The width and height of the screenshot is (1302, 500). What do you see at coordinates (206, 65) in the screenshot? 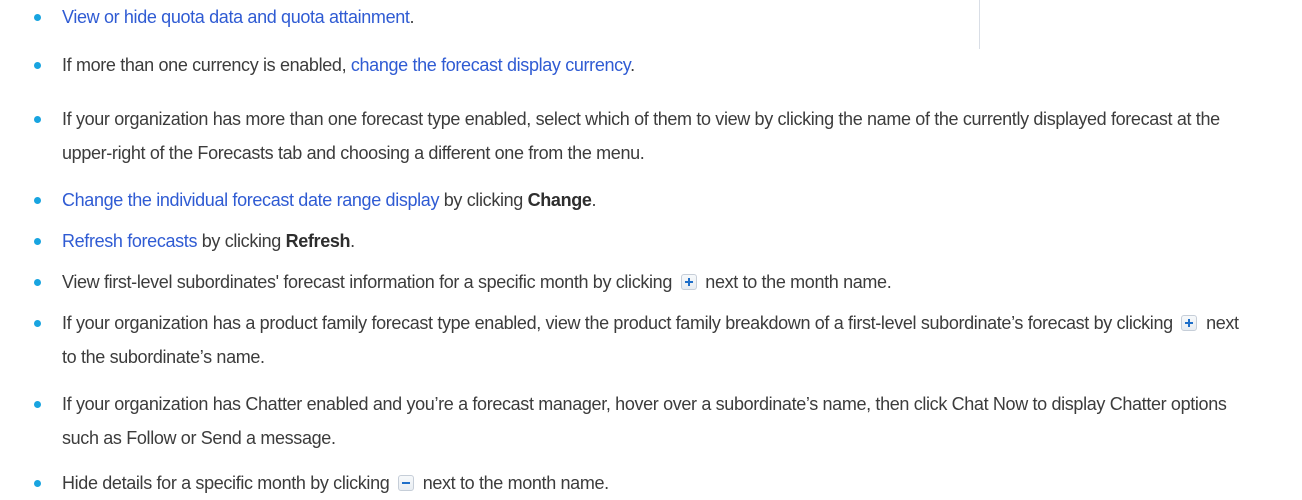
I see `list-item-leading-text: If more than one currency is enabled,` at bounding box center [206, 65].